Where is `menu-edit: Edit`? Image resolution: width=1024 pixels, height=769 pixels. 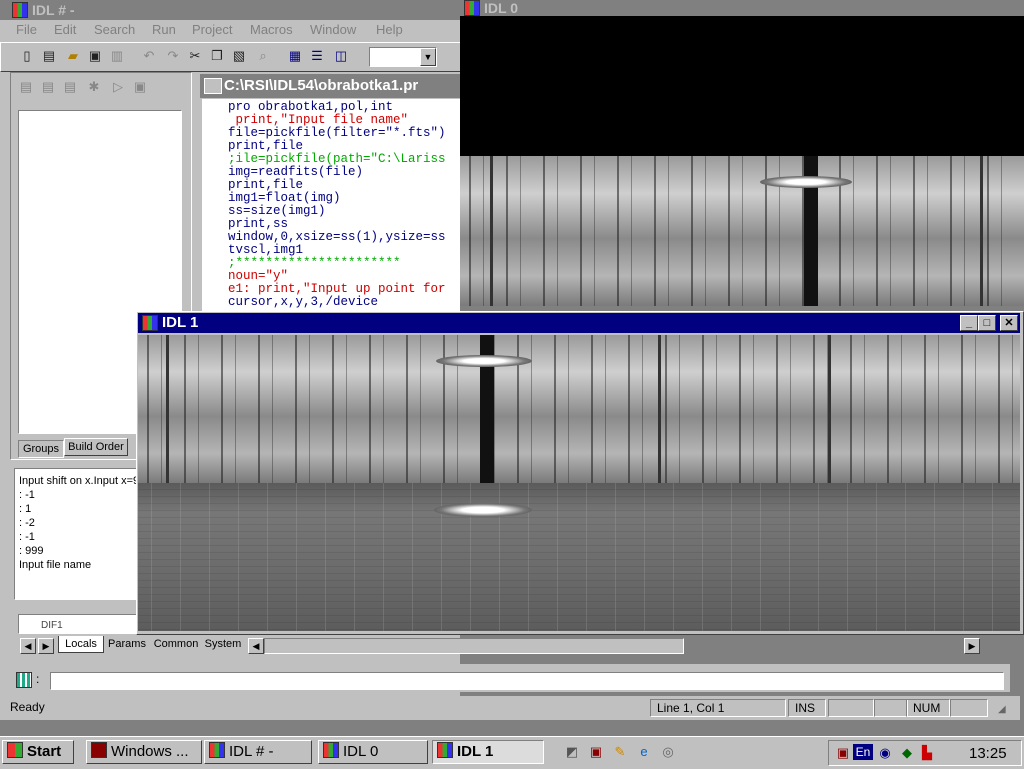 menu-edit: Edit is located at coordinates (65, 29).